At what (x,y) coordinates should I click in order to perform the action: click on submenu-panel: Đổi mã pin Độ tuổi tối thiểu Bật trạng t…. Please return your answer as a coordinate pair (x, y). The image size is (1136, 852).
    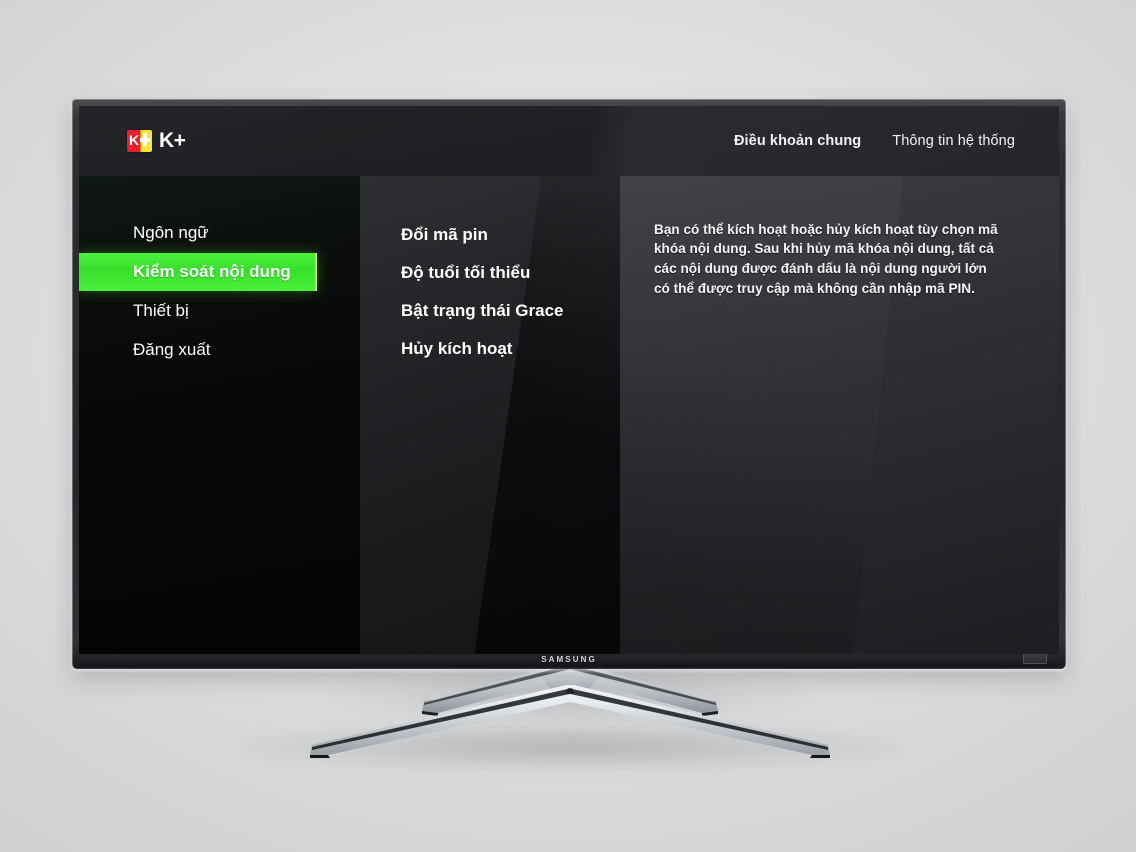
    Looking at the image, I should click on (490, 415).